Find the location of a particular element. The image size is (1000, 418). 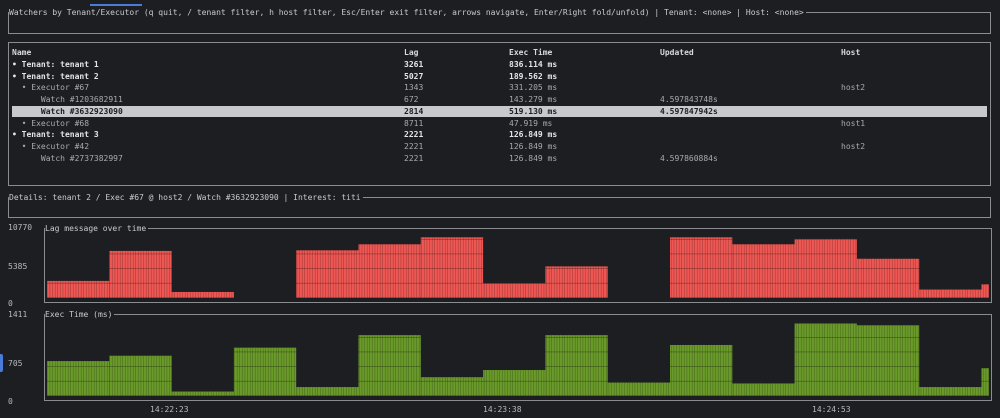

x-tick-3: 14:24:53 is located at coordinates (831, 409).